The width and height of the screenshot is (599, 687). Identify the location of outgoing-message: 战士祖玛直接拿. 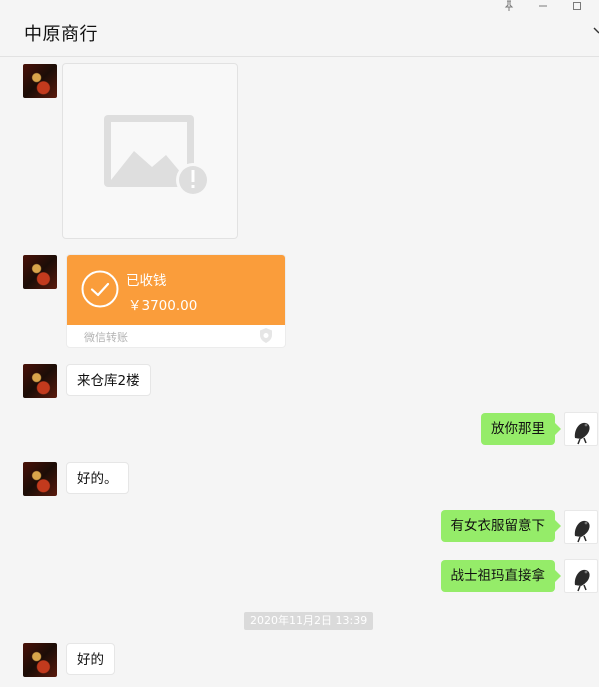
(500, 576).